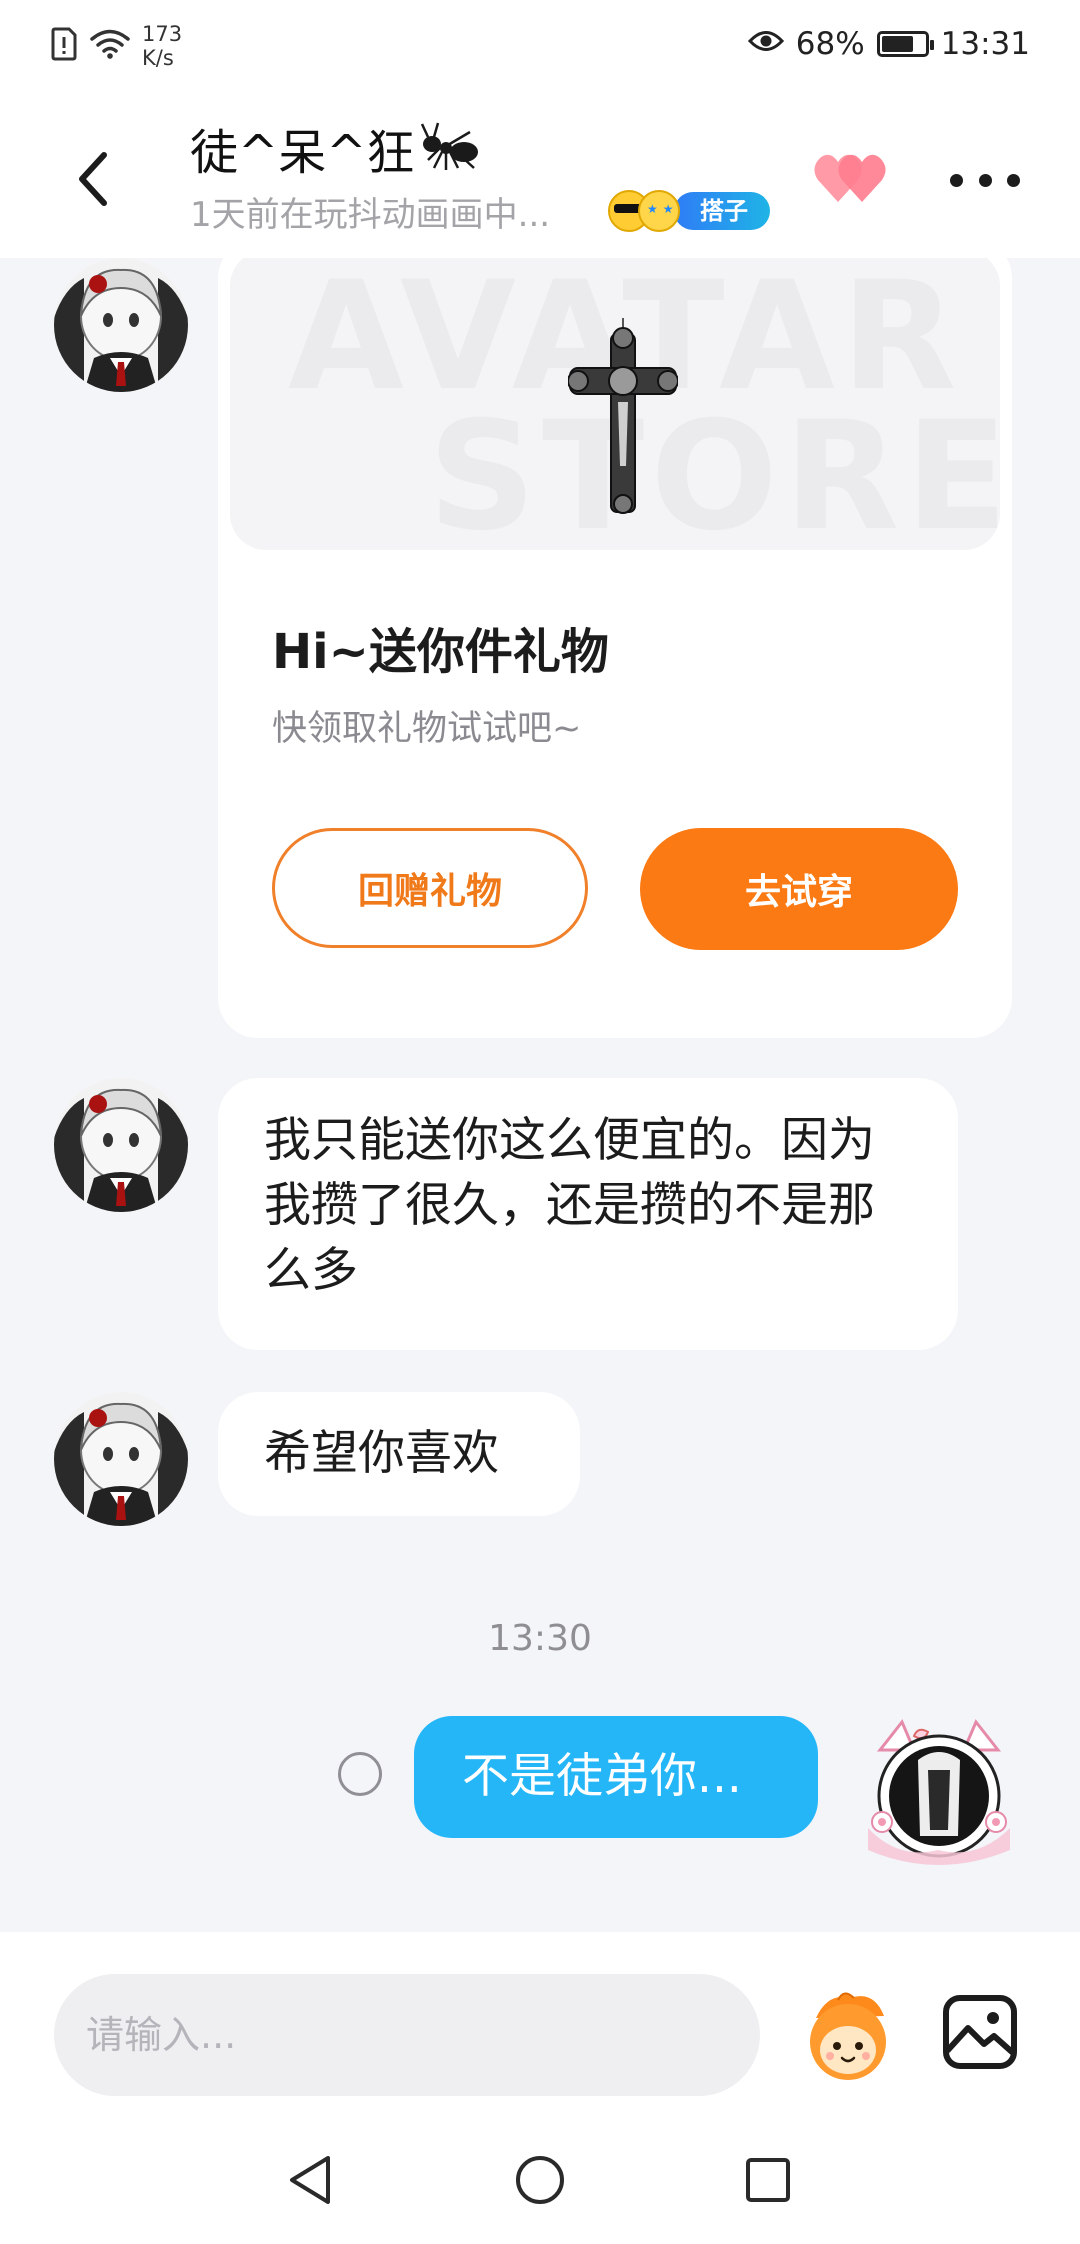 The image size is (1080, 2244). I want to click on message-bubble: 希望你喜欢, so click(399, 1454).